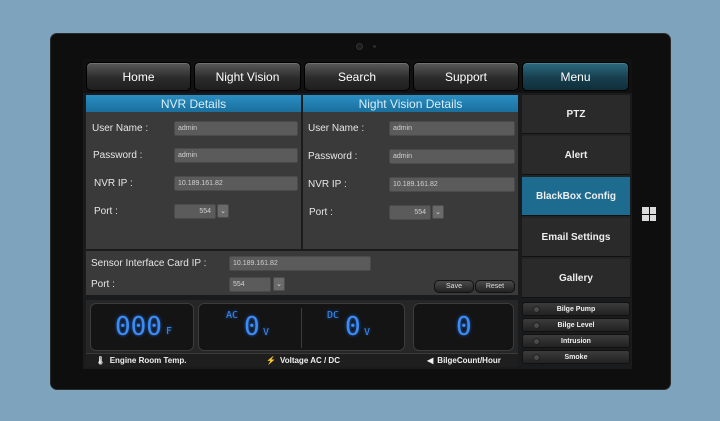  I want to click on engine-temp-unit: F, so click(169, 331).